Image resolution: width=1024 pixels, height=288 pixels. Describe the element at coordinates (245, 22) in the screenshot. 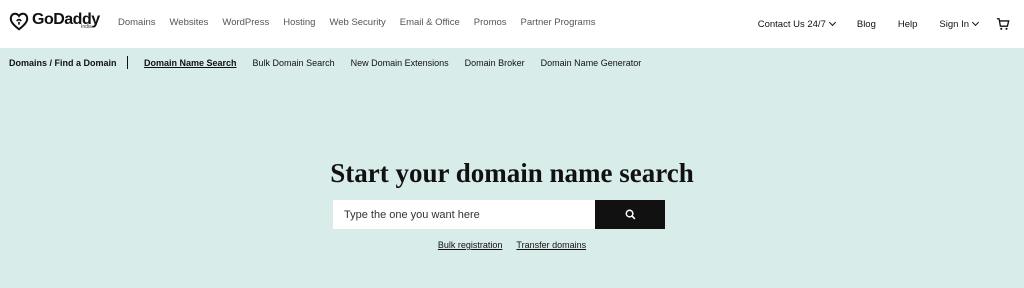

I see `nav-wordpress: WordPress` at that location.